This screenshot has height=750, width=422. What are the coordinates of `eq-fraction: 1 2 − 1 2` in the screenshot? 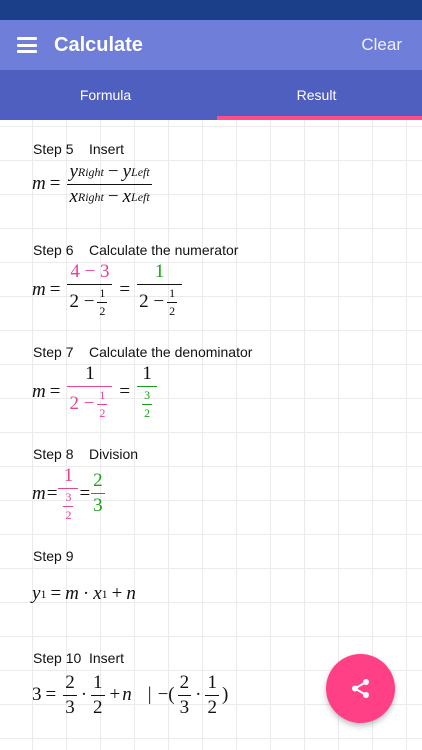 It's located at (160, 289).